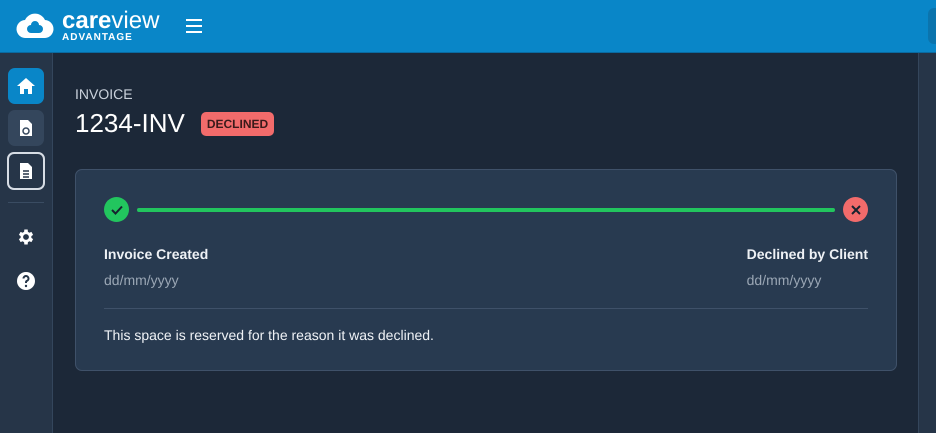 The height and width of the screenshot is (433, 936). I want to click on cloud-logo-icon, so click(35, 26).